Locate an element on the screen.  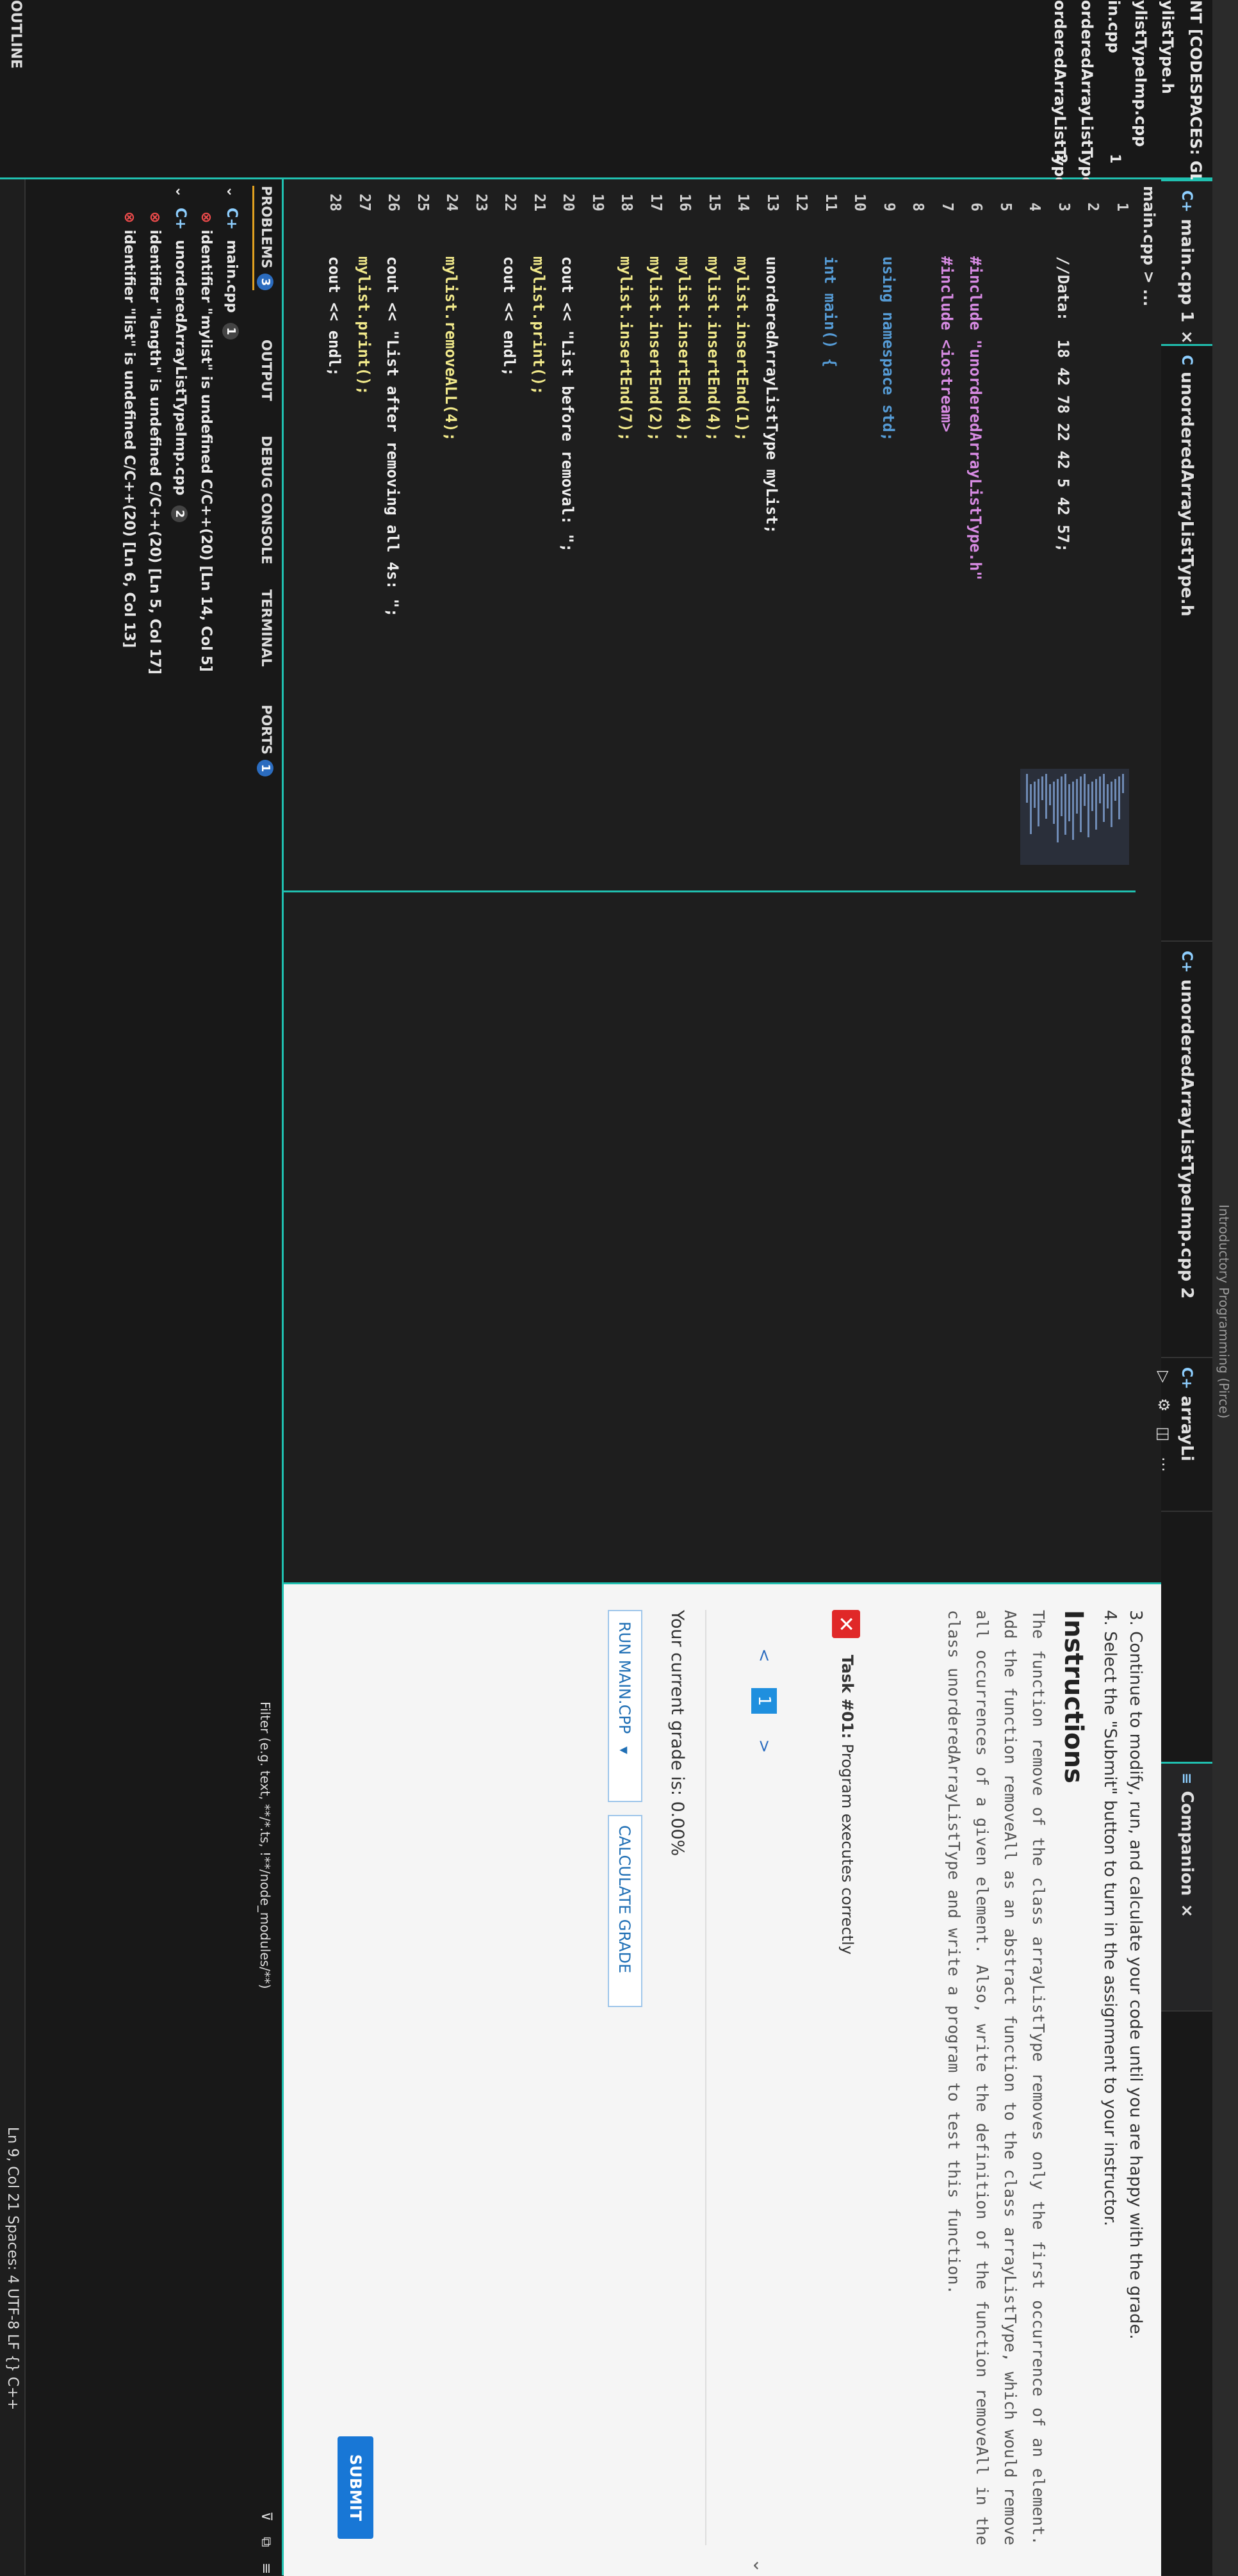
explorer-file-item: orderedArrayListType.h is located at coordinates (1087, 102).